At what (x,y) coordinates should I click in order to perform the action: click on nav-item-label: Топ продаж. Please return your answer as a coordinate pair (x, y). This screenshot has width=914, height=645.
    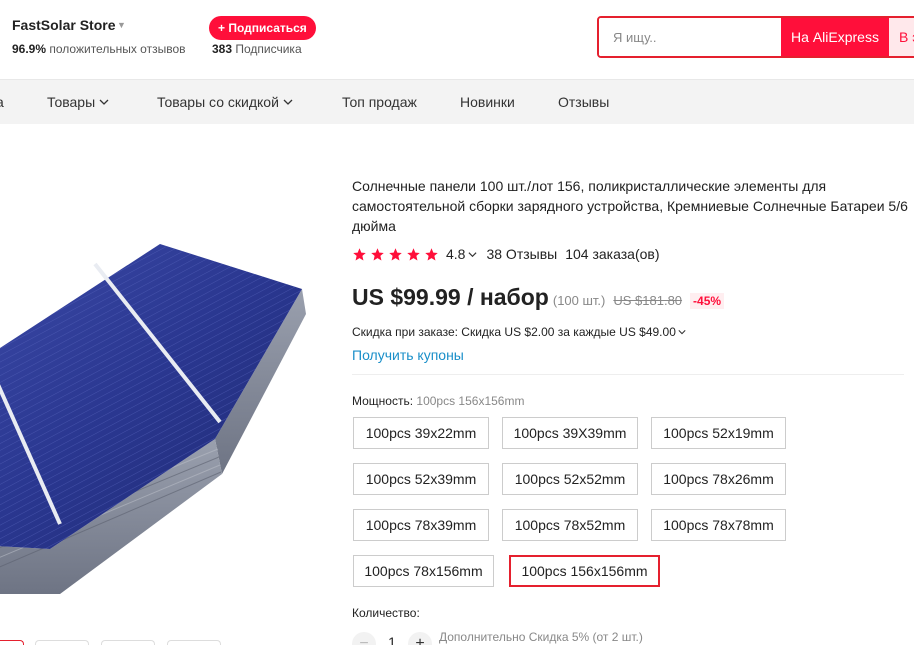
    Looking at the image, I should click on (379, 102).